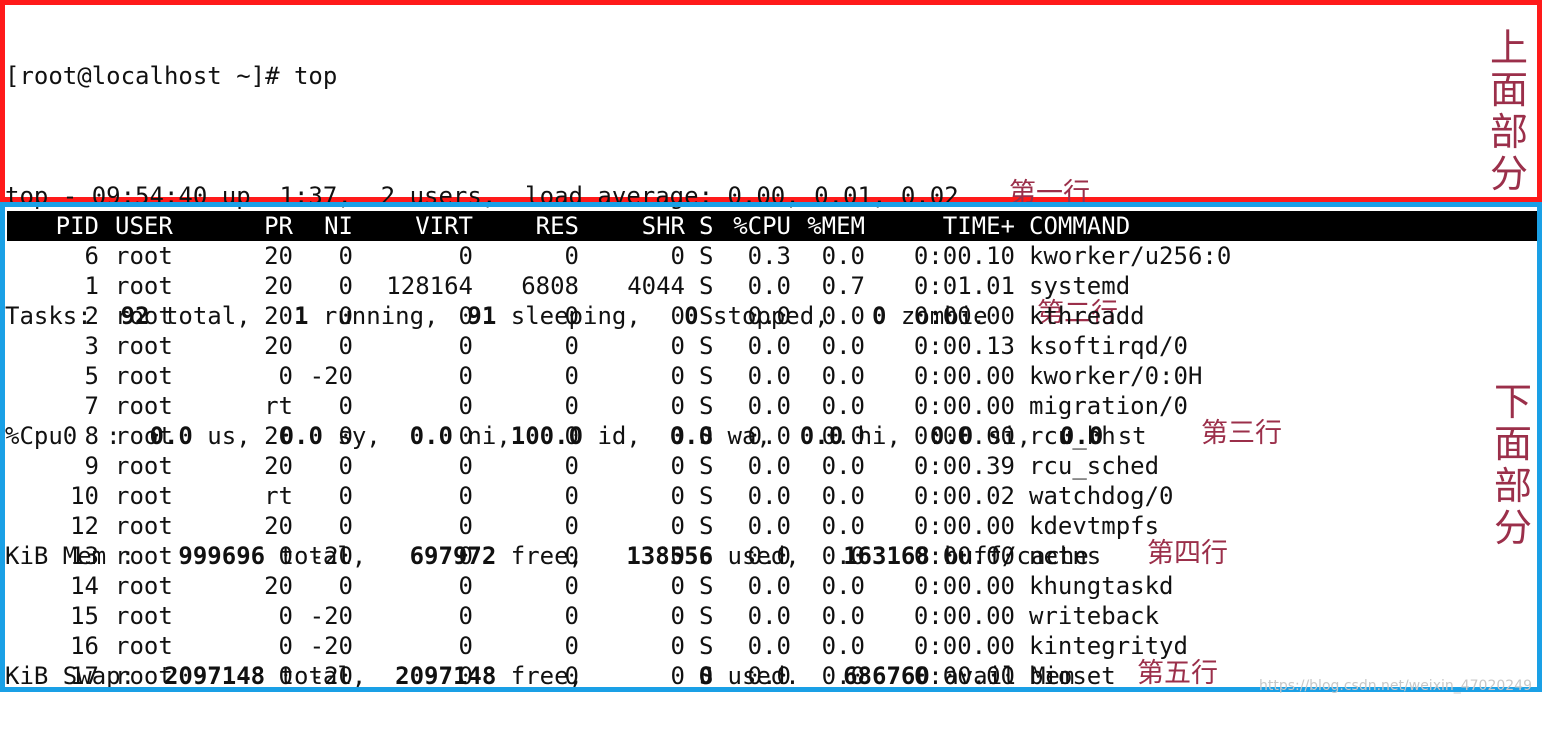 Image resolution: width=1542 pixels, height=751 pixels. I want to click on top-section-label: 上 面 部 分, so click(1509, 111).